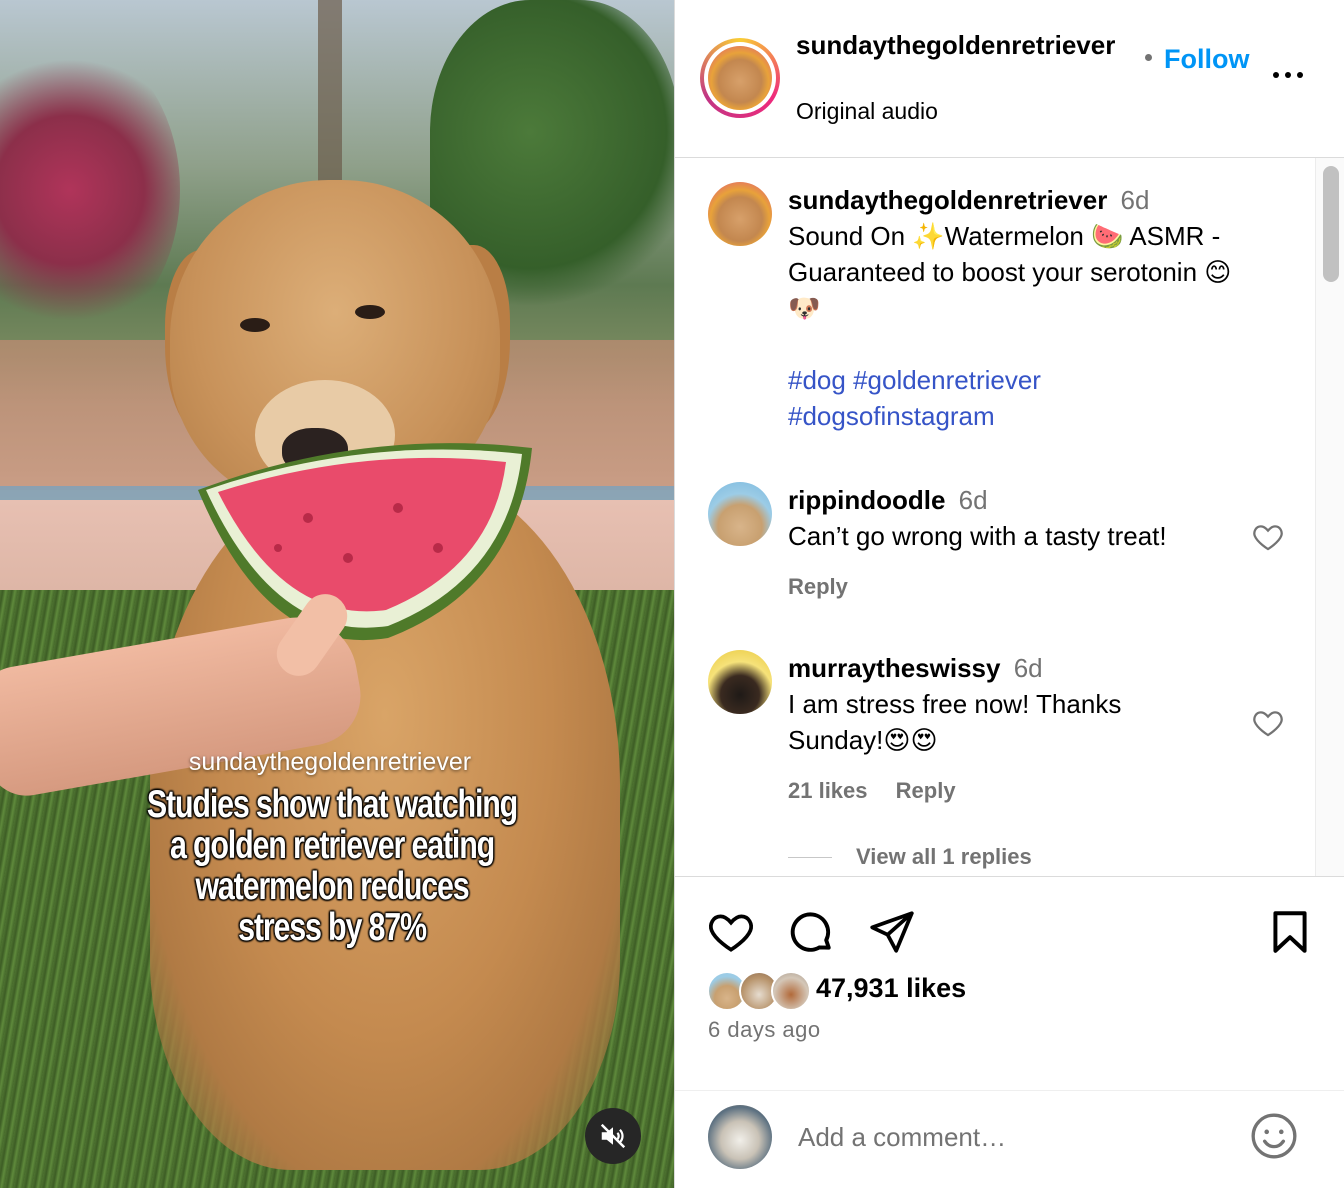  What do you see at coordinates (1274, 1136) in the screenshot?
I see `smiley-icon` at bounding box center [1274, 1136].